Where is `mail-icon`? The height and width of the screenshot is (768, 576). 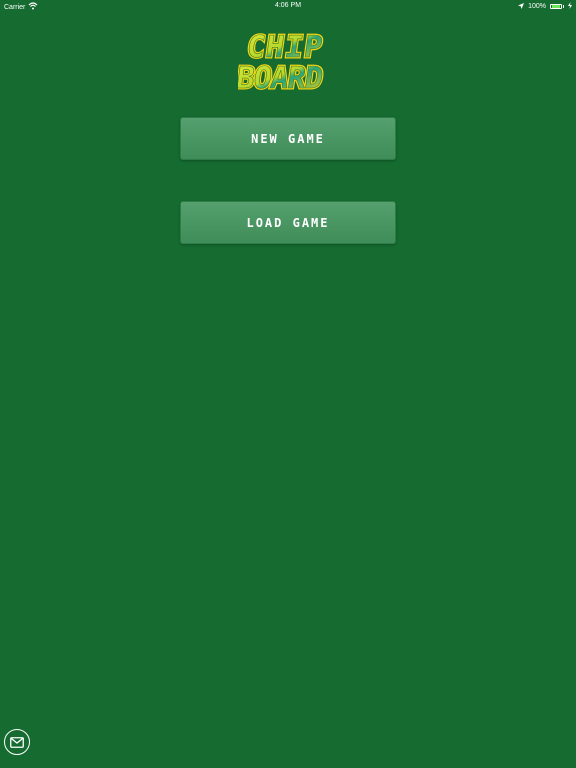 mail-icon is located at coordinates (17, 742).